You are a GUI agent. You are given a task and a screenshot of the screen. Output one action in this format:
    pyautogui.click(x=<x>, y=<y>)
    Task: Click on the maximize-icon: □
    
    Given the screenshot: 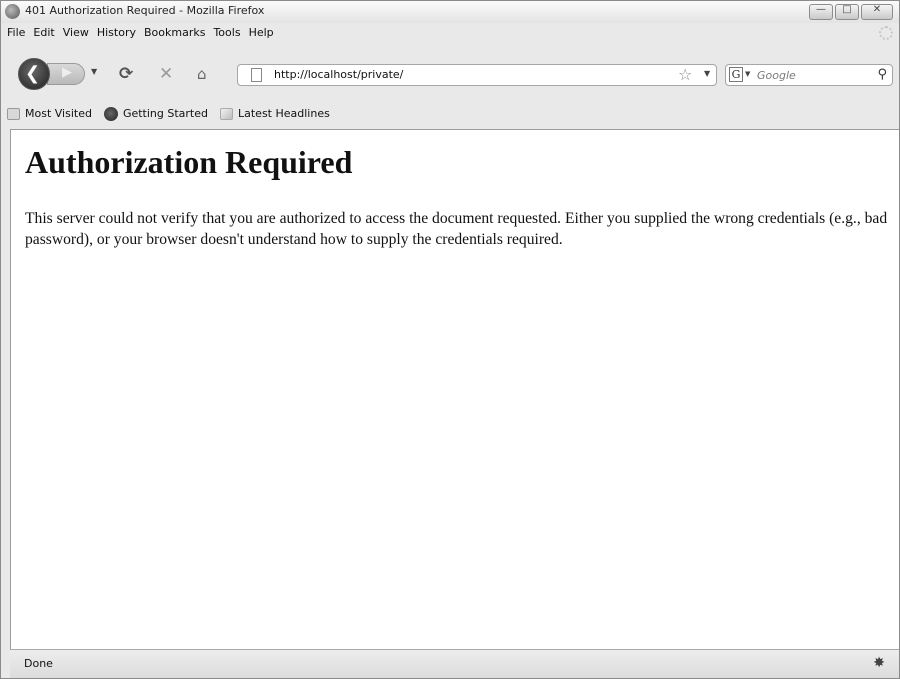 What is the action you would take?
    pyautogui.click(x=847, y=9)
    